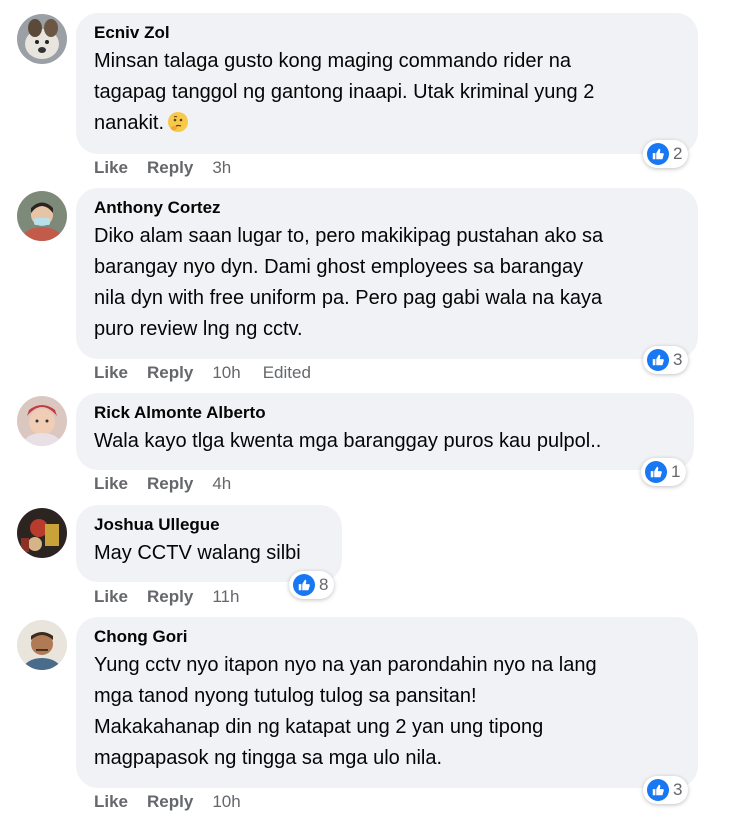 The height and width of the screenshot is (817, 750). I want to click on comment-actions: Like Reply 4h, so click(173, 484).